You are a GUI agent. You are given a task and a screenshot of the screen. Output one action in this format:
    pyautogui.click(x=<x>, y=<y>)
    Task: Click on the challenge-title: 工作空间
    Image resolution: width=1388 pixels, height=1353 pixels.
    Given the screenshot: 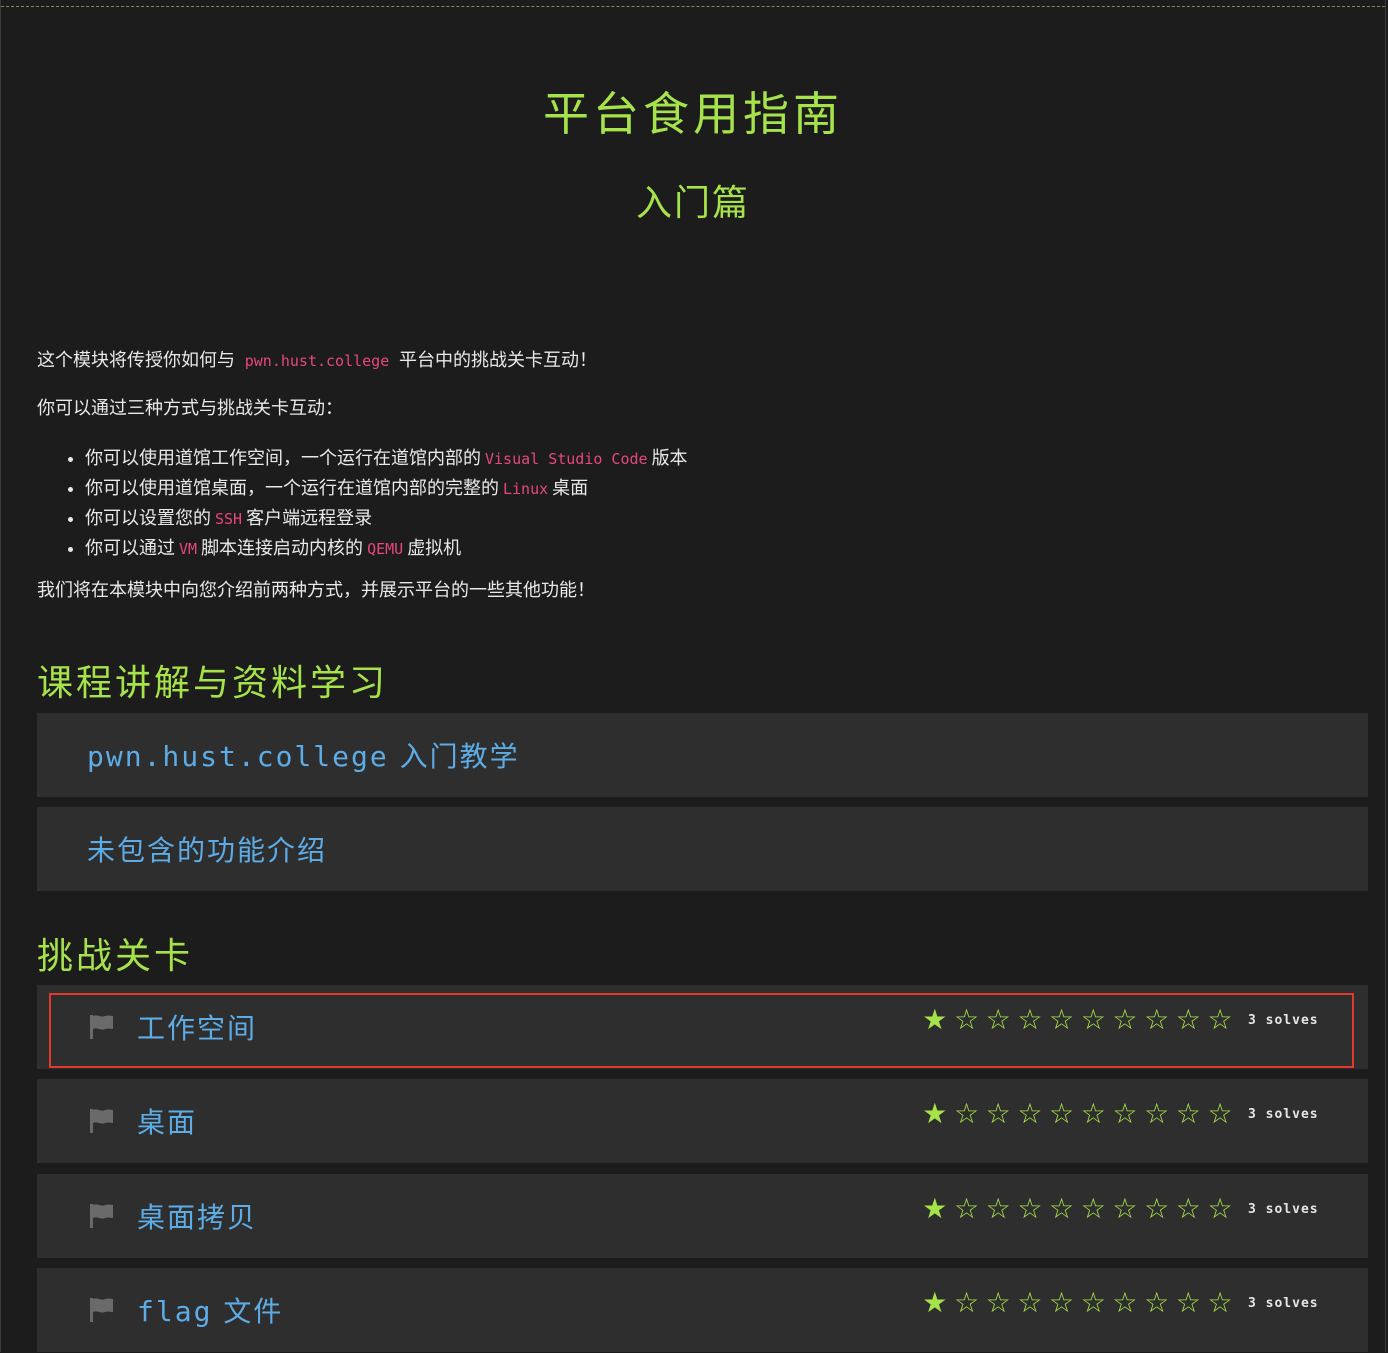 What is the action you would take?
    pyautogui.click(x=197, y=1027)
    